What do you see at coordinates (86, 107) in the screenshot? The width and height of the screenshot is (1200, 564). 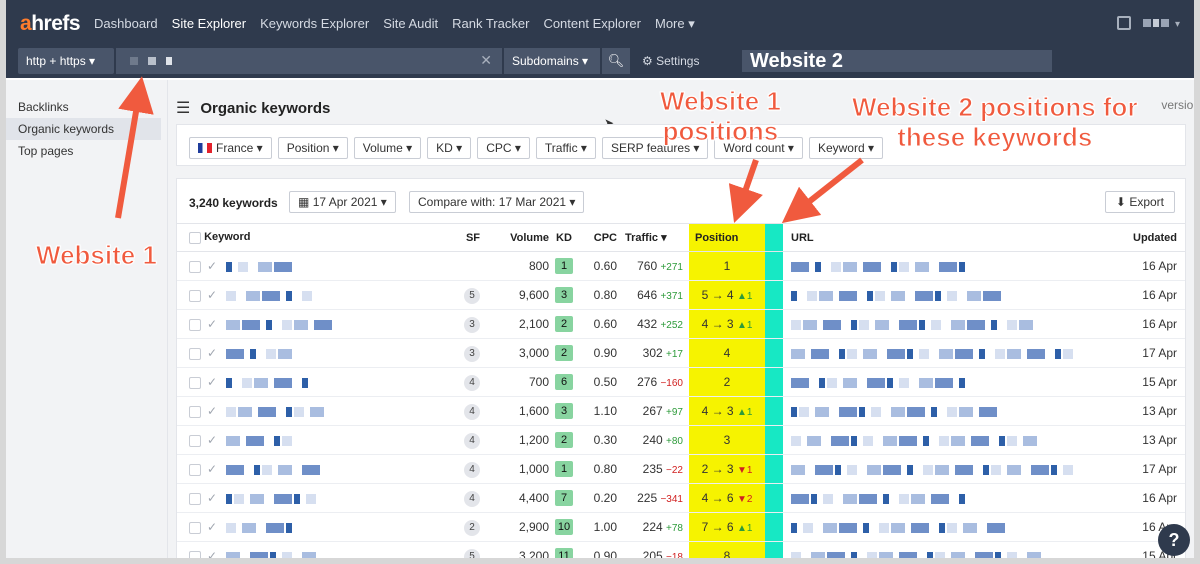 I see `sidebar-item-backlinks: Backlinks` at bounding box center [86, 107].